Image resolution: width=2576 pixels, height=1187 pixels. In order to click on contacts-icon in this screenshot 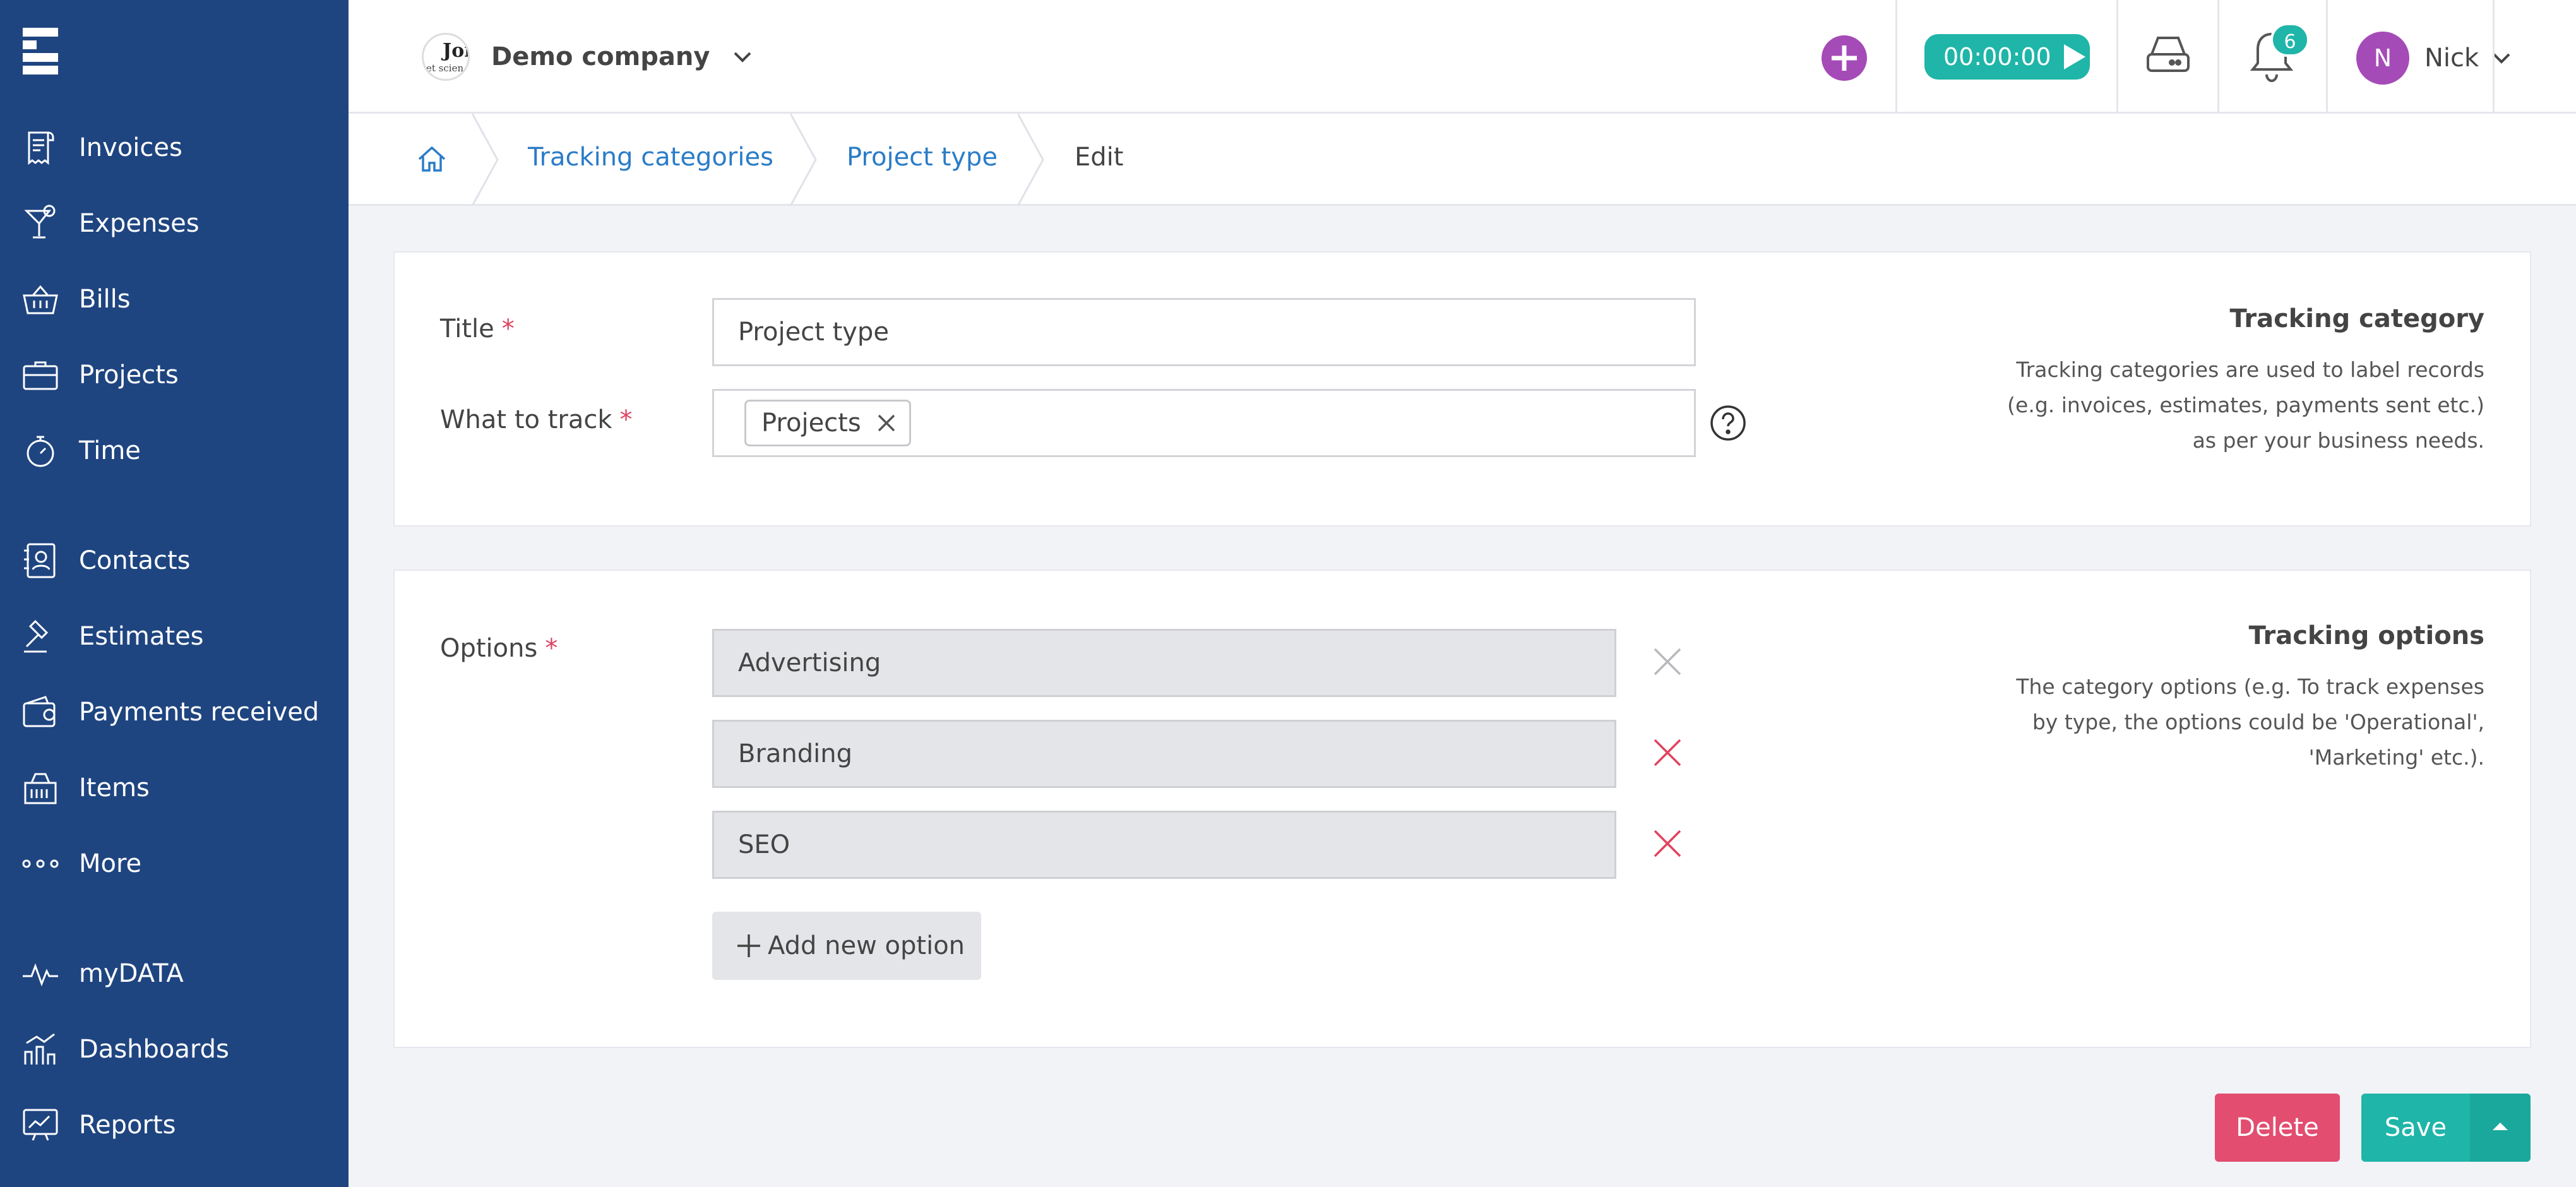, I will do `click(40, 560)`.